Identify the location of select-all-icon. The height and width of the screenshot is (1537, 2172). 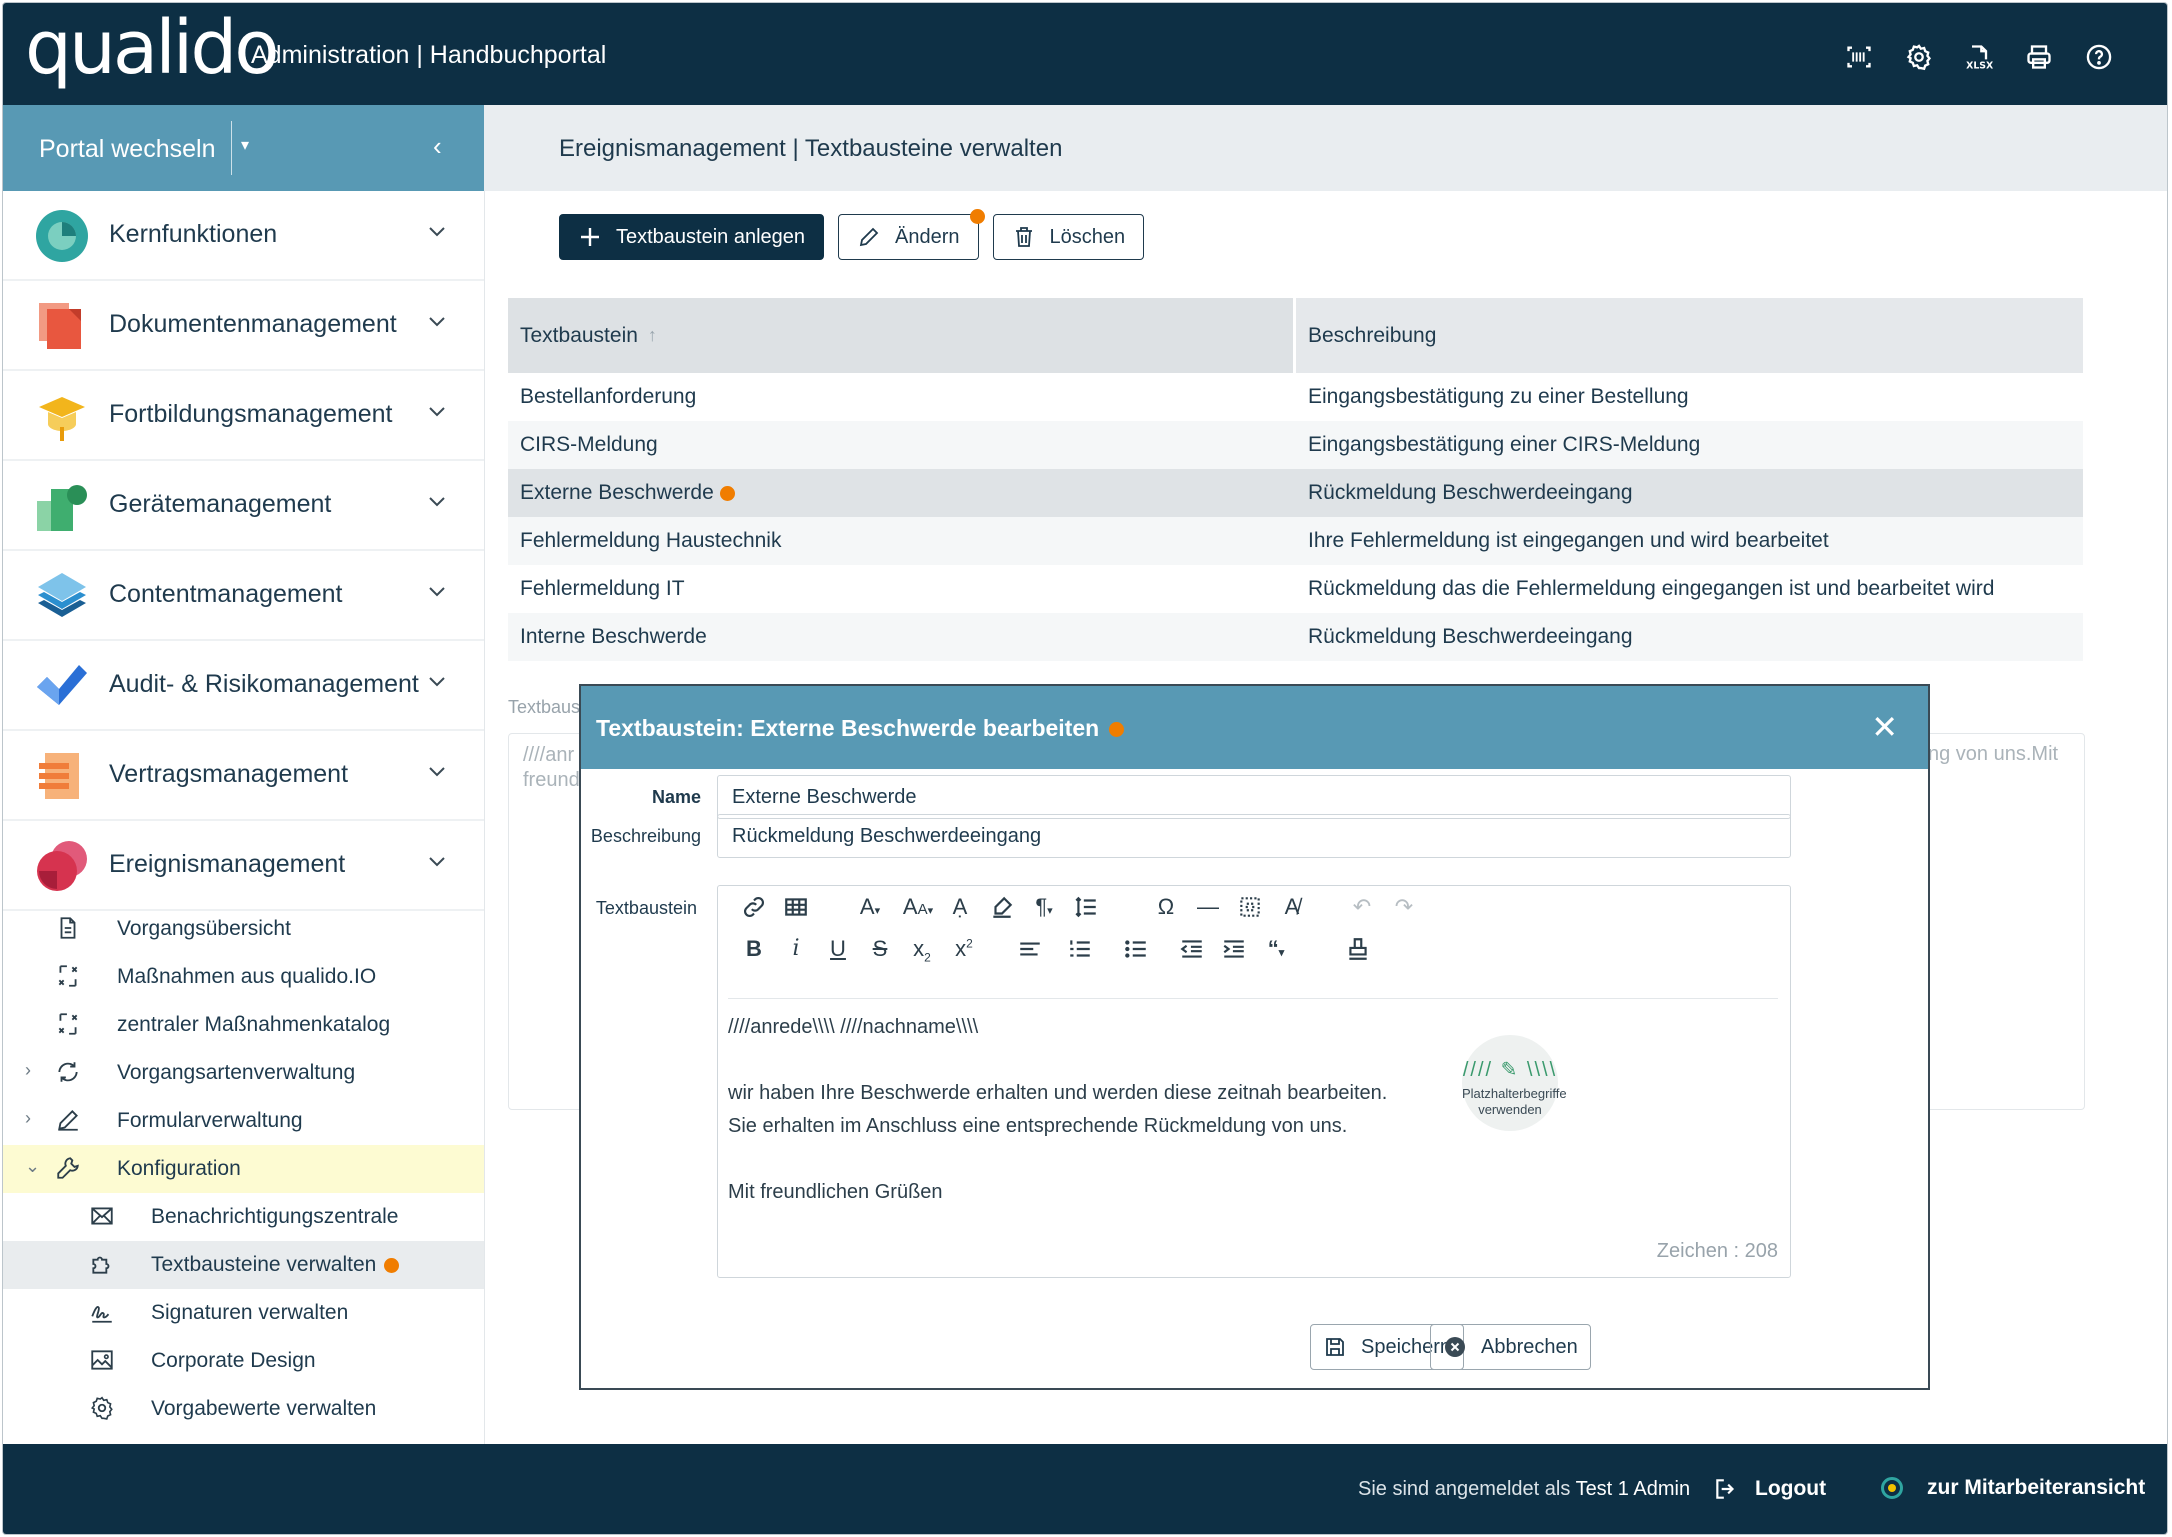
(1250, 907).